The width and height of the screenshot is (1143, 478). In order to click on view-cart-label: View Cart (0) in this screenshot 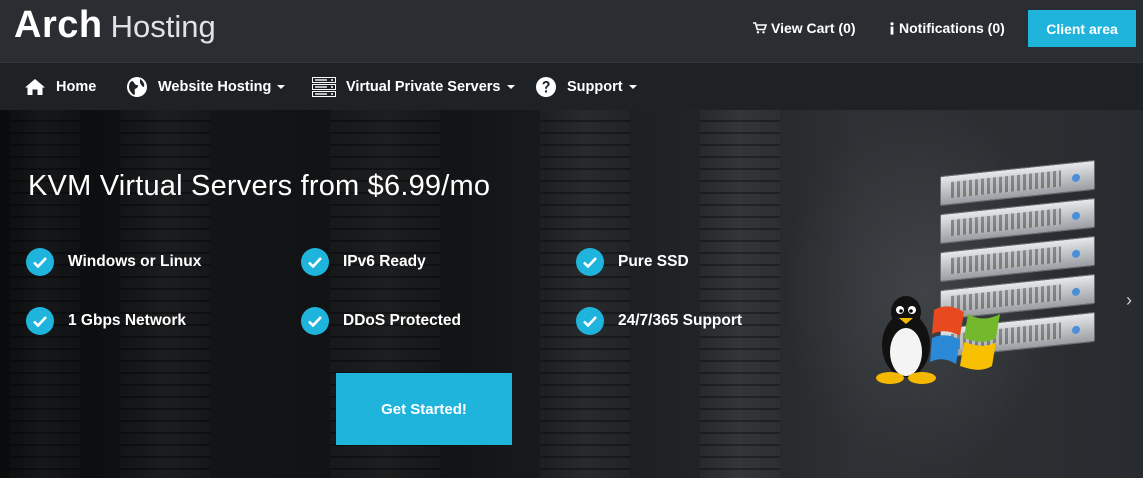, I will do `click(813, 28)`.